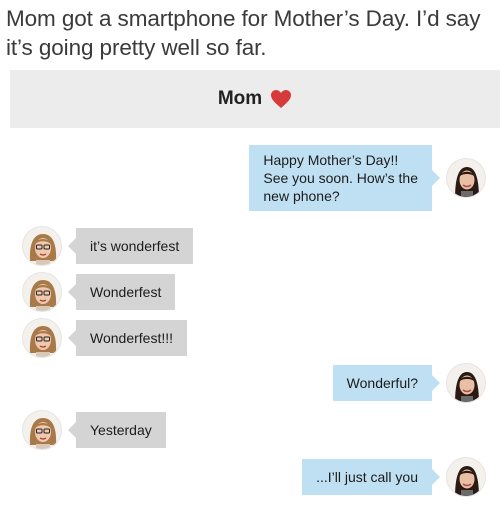 This screenshot has width=500, height=508. I want to click on message-line: See you soon. How’s the, so click(340, 178).